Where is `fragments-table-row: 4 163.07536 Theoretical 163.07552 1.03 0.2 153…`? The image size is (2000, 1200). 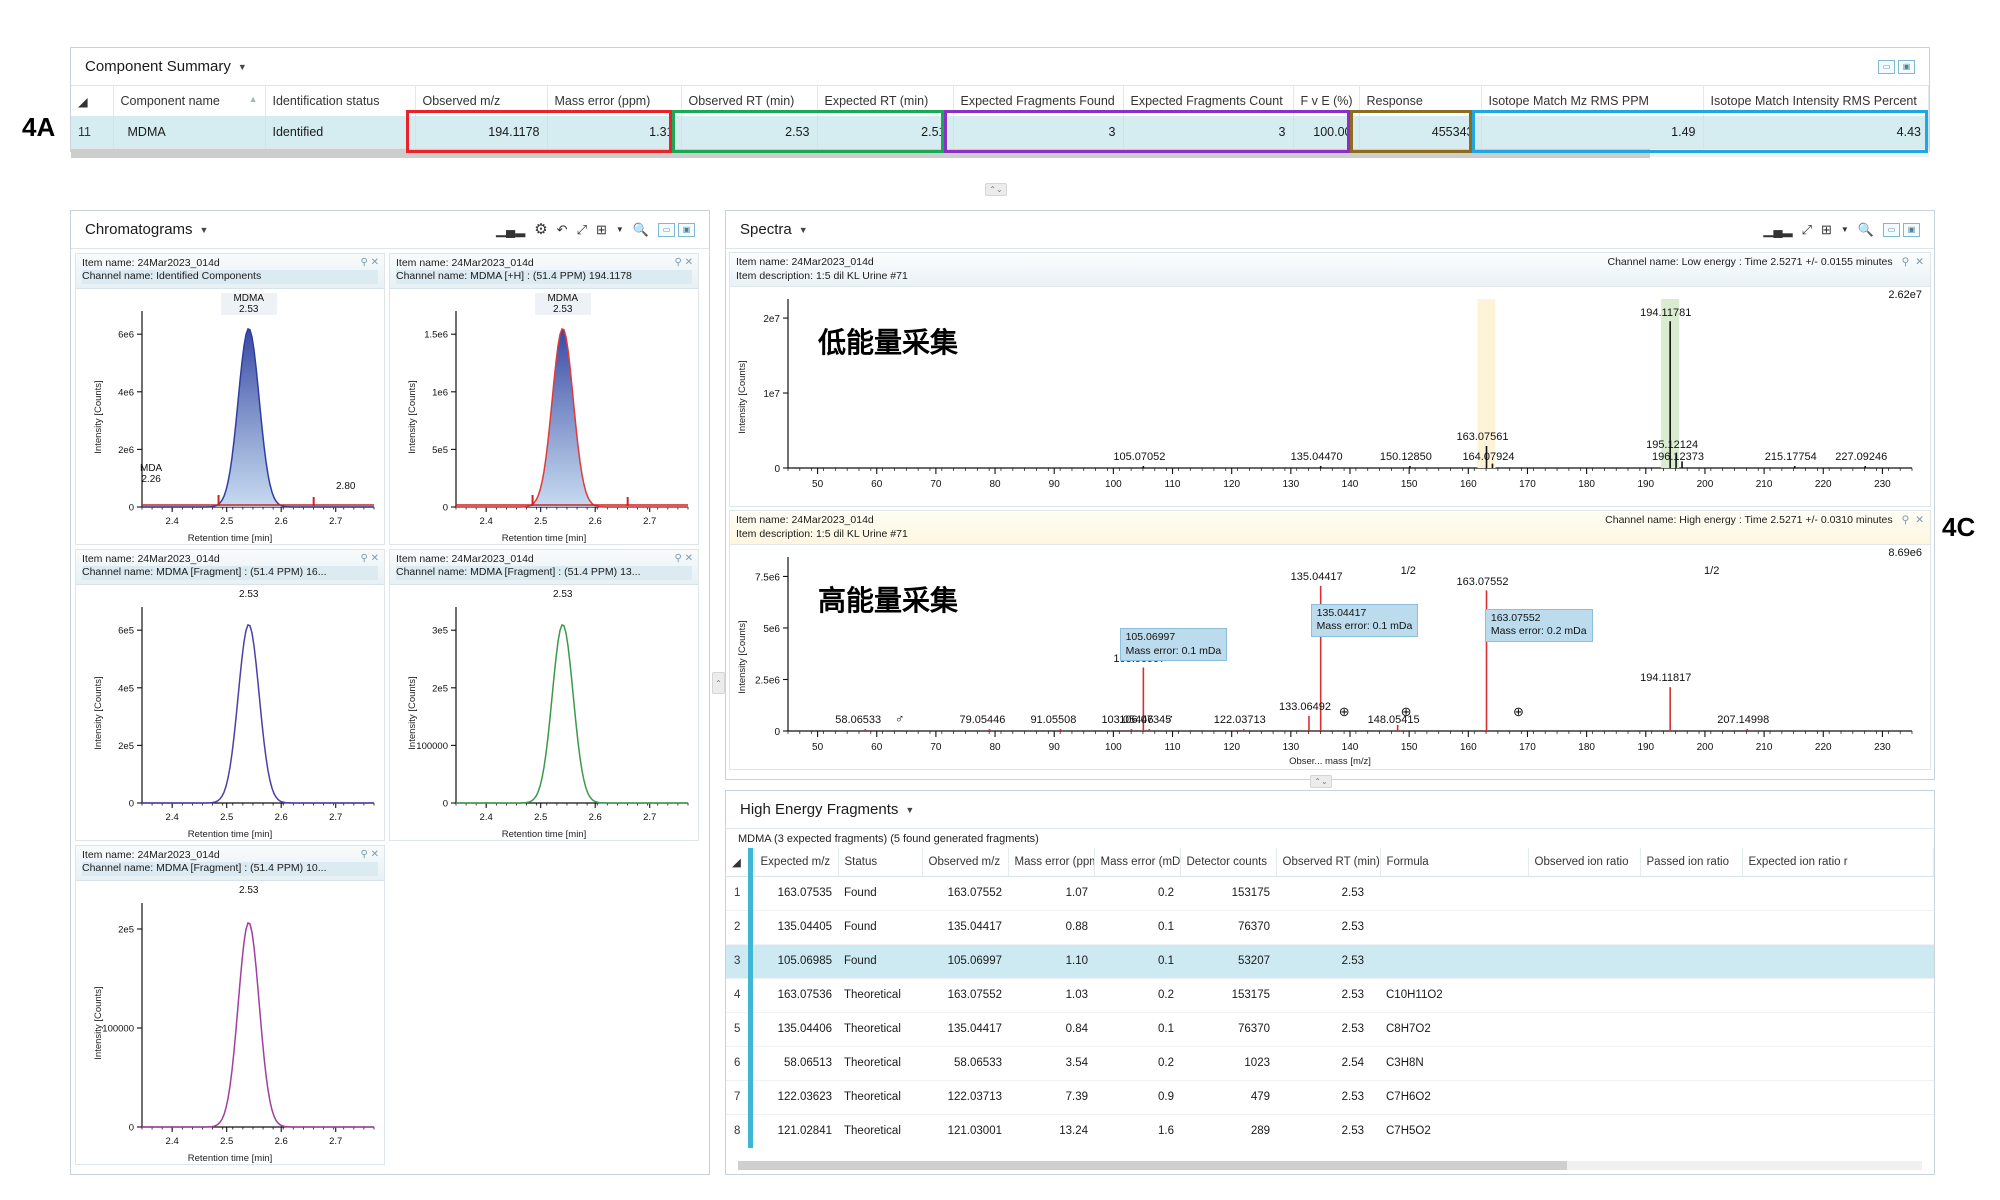
fragments-table-row: 4 163.07536 Theoretical 163.07552 1.03 0.2 153… is located at coordinates (1330, 995).